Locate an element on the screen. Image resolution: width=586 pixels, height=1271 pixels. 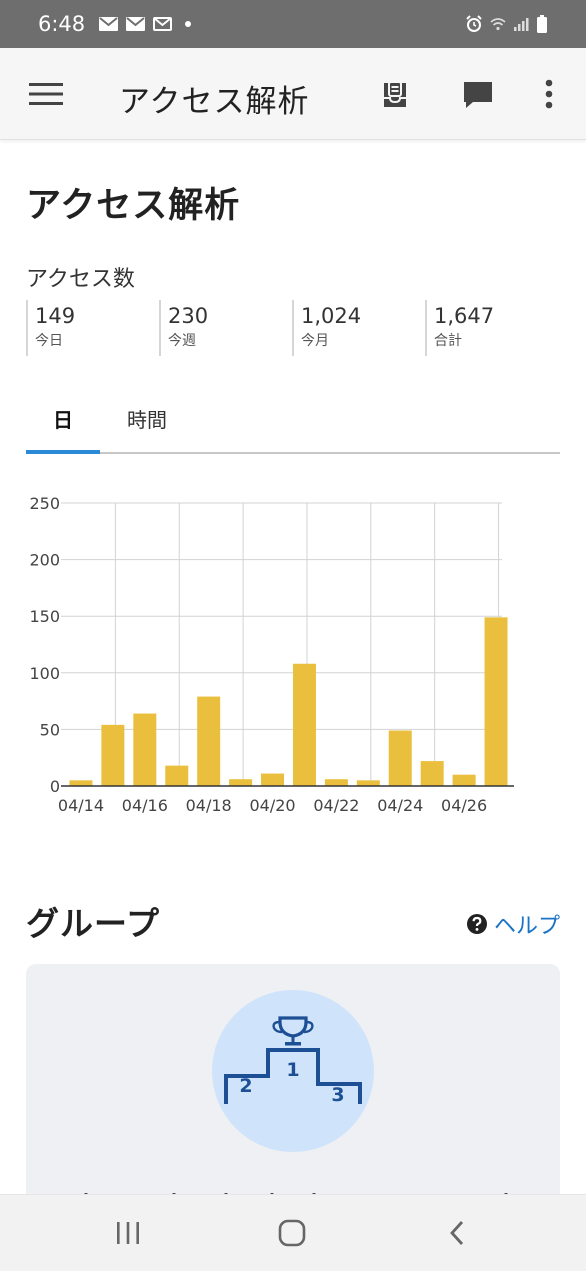
inbox-icon is located at coordinates (395, 95).